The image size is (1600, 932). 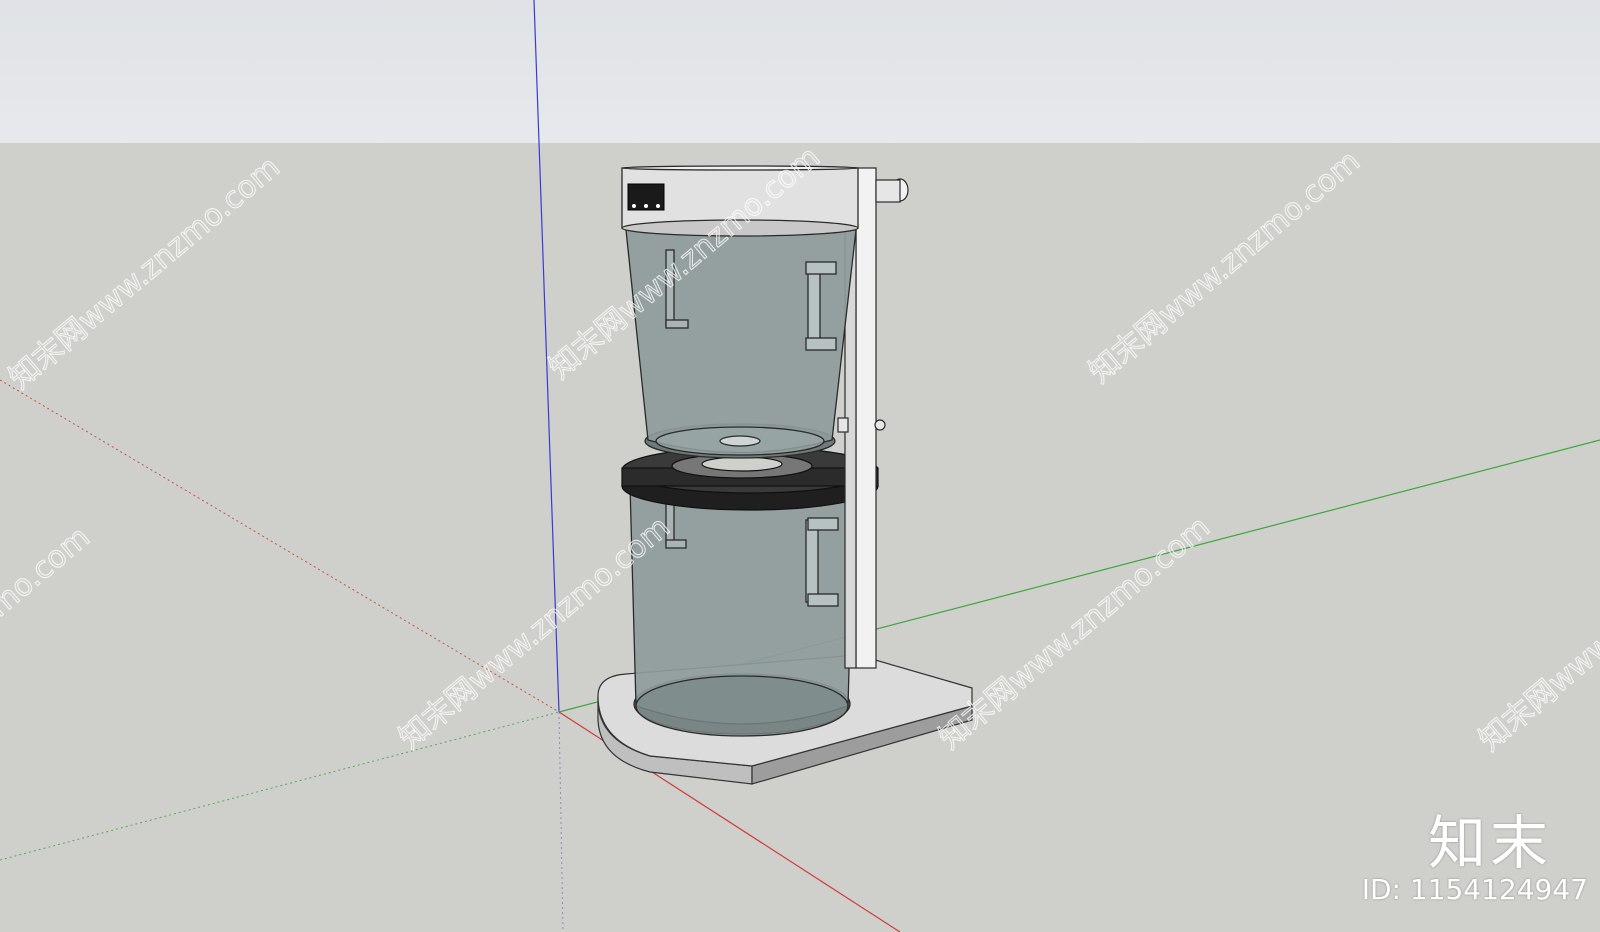 I want to click on power-button-icon, so click(x=634, y=206).